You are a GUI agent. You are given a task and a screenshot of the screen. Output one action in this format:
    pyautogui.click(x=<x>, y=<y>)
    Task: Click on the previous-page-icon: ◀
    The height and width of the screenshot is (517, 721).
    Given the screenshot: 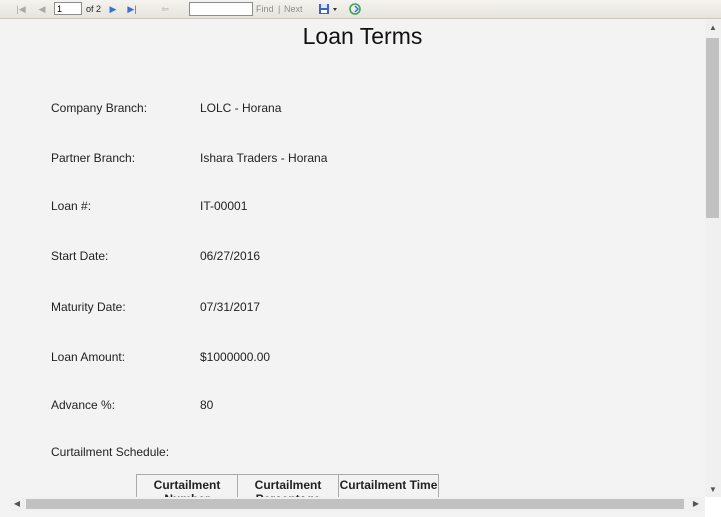 What is the action you would take?
    pyautogui.click(x=42, y=9)
    